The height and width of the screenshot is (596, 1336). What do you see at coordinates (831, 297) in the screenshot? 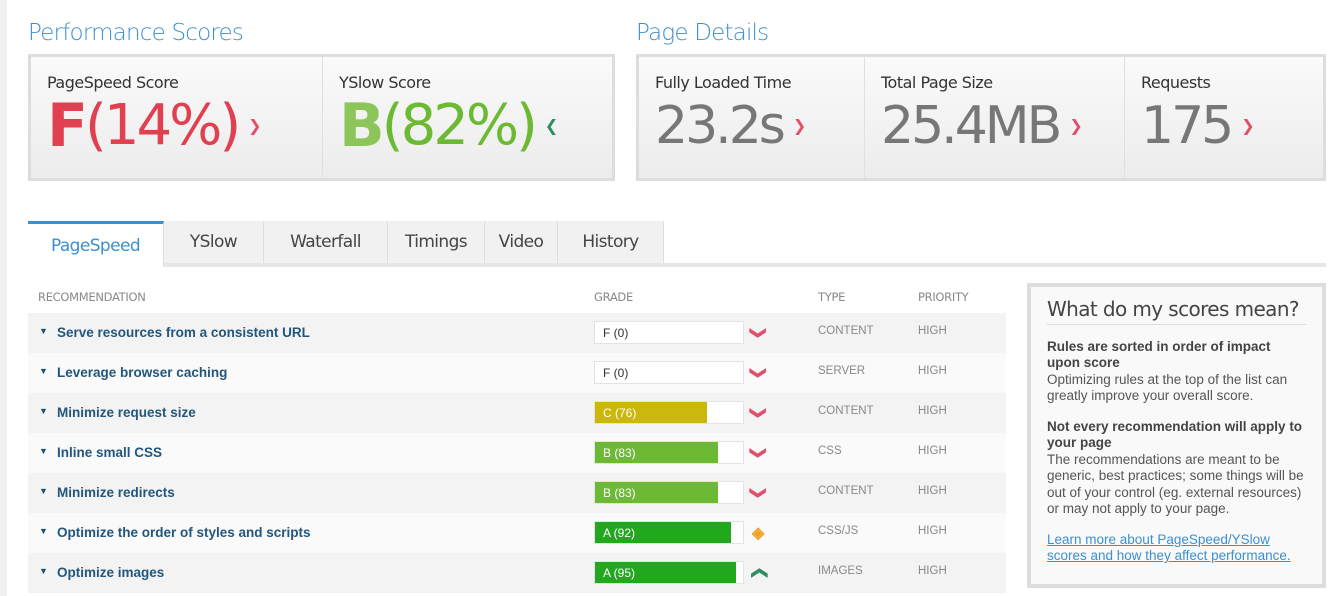
I see `header-type: TYPE` at bounding box center [831, 297].